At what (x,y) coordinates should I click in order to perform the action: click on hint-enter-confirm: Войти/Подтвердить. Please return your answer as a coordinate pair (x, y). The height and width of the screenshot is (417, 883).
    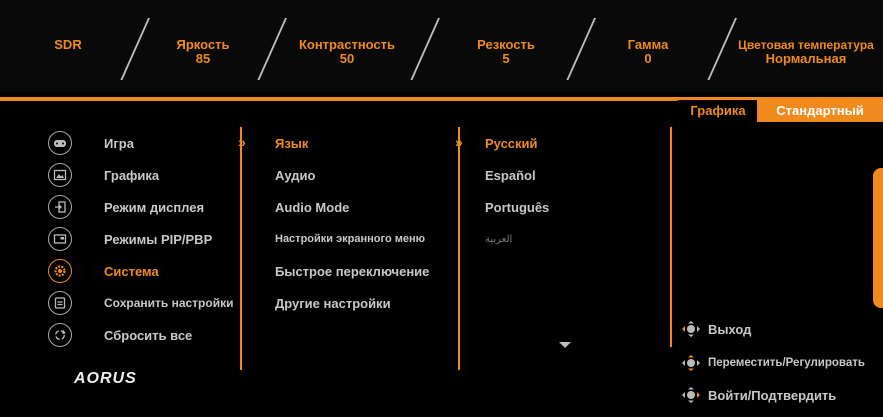
    Looking at the image, I should click on (758, 395).